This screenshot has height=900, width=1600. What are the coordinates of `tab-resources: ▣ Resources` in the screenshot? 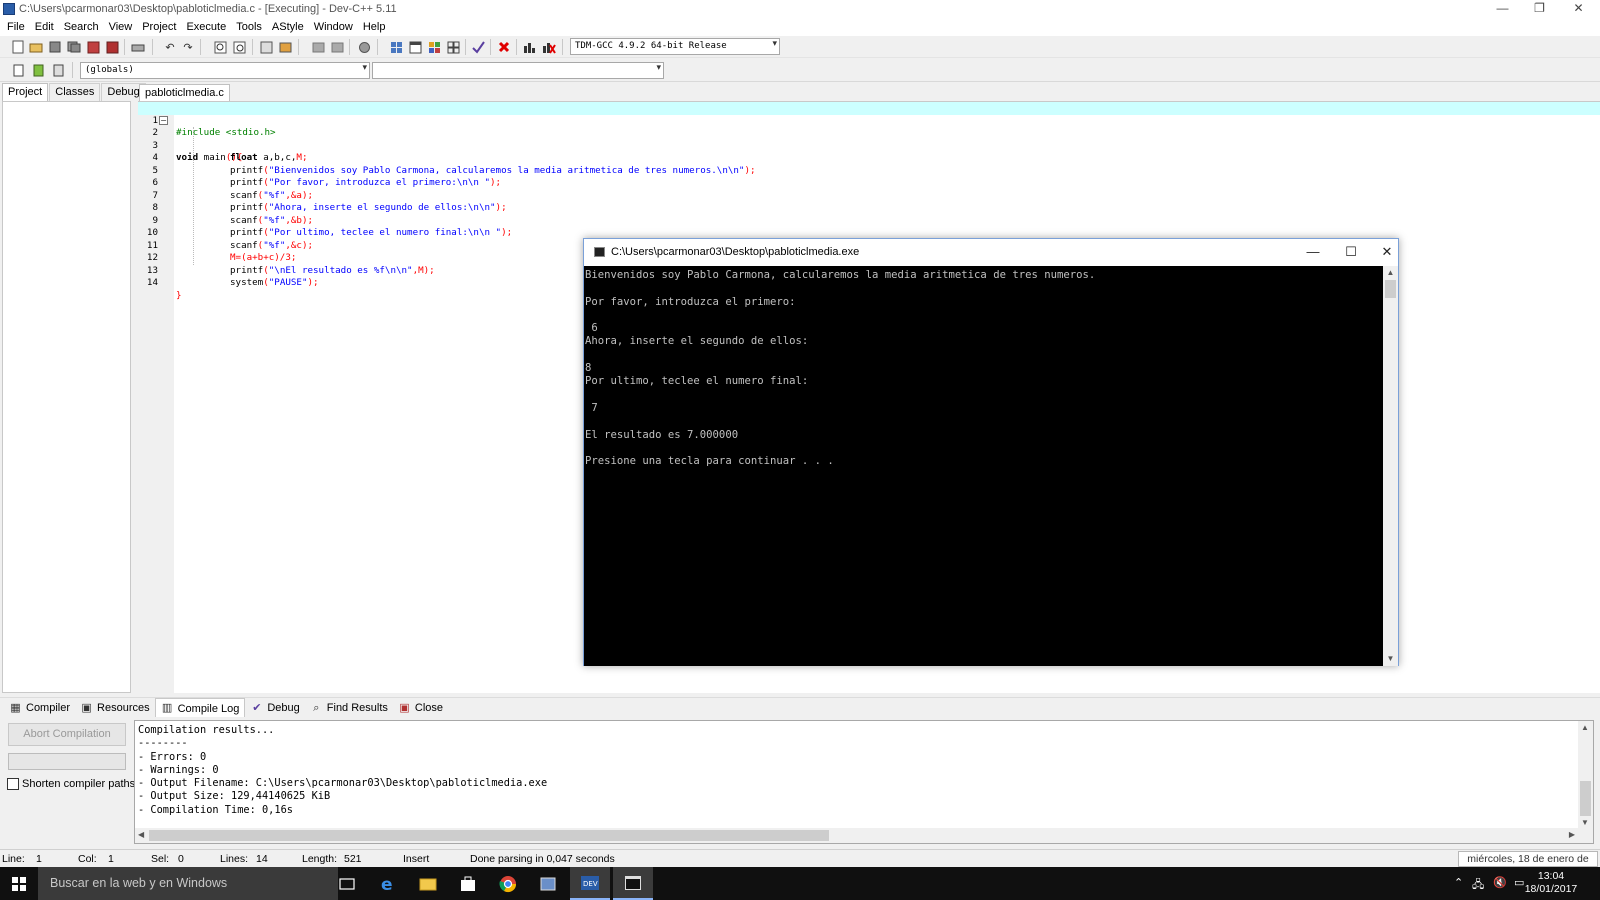 It's located at (115, 708).